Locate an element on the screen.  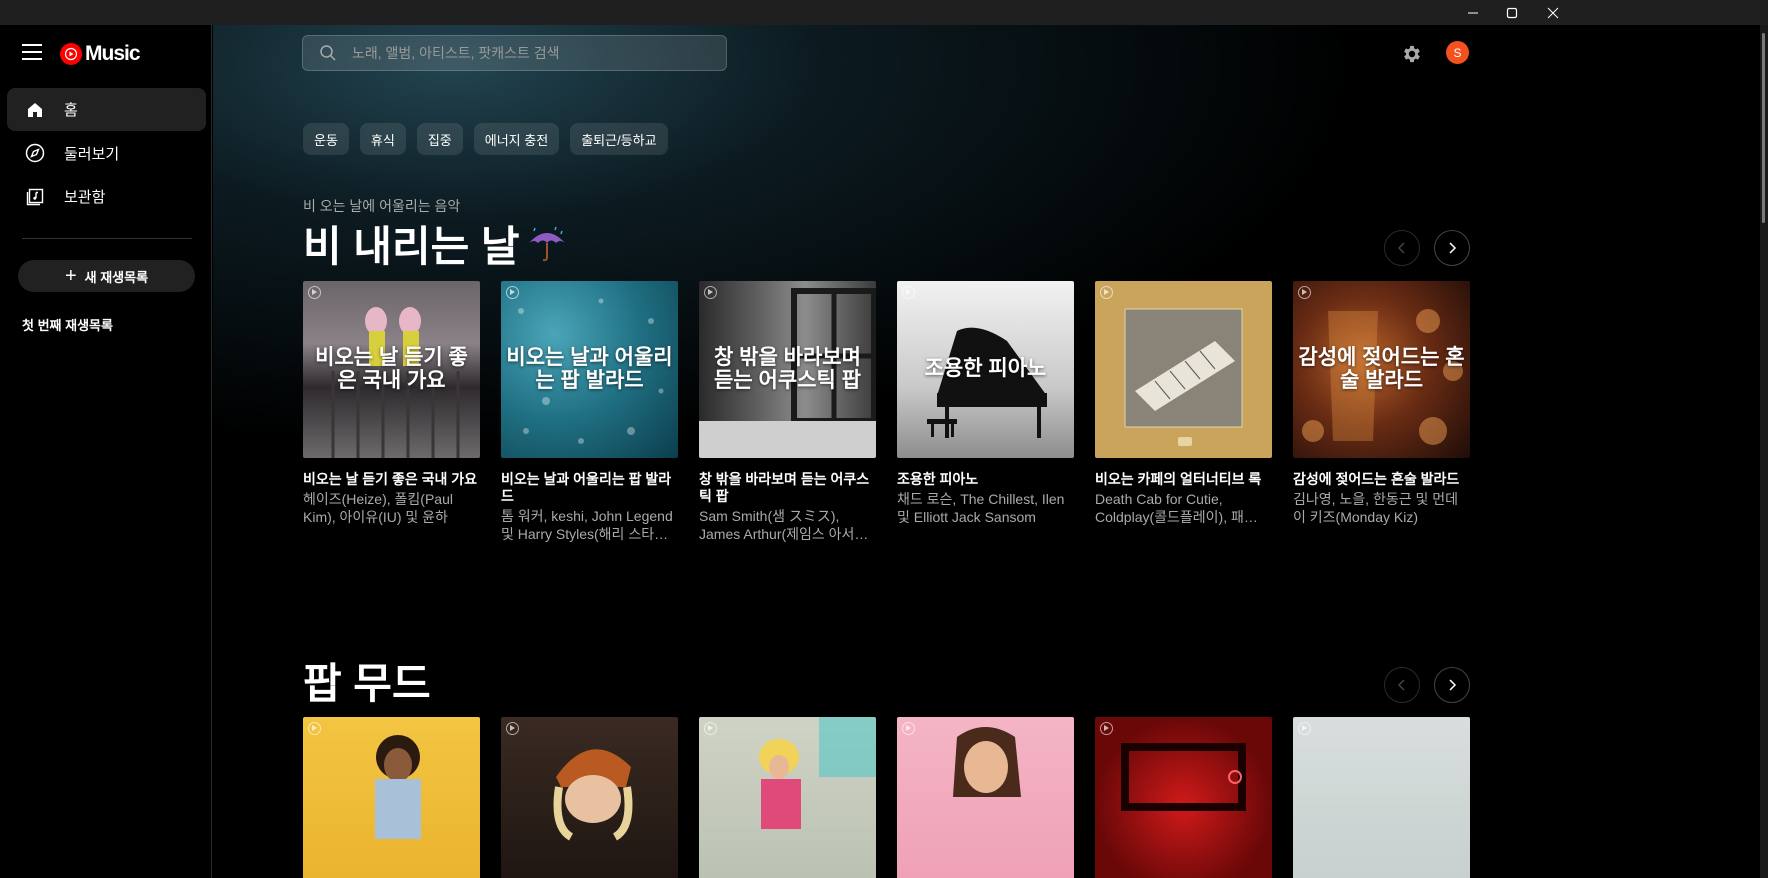
thumbnail-text: 감성에 젖어드는 혼술 발라드 is located at coordinates (1381, 369).